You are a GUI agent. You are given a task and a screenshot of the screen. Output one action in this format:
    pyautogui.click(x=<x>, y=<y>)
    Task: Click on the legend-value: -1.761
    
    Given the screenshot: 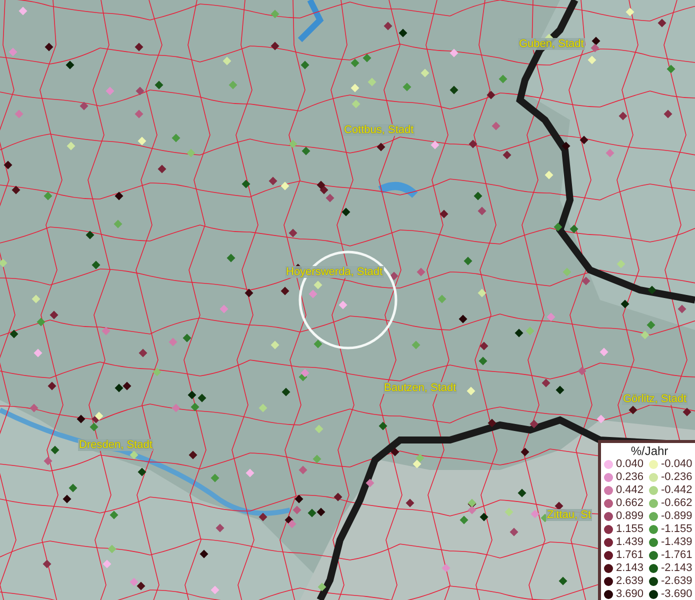 What is the action you would take?
    pyautogui.click(x=676, y=555)
    